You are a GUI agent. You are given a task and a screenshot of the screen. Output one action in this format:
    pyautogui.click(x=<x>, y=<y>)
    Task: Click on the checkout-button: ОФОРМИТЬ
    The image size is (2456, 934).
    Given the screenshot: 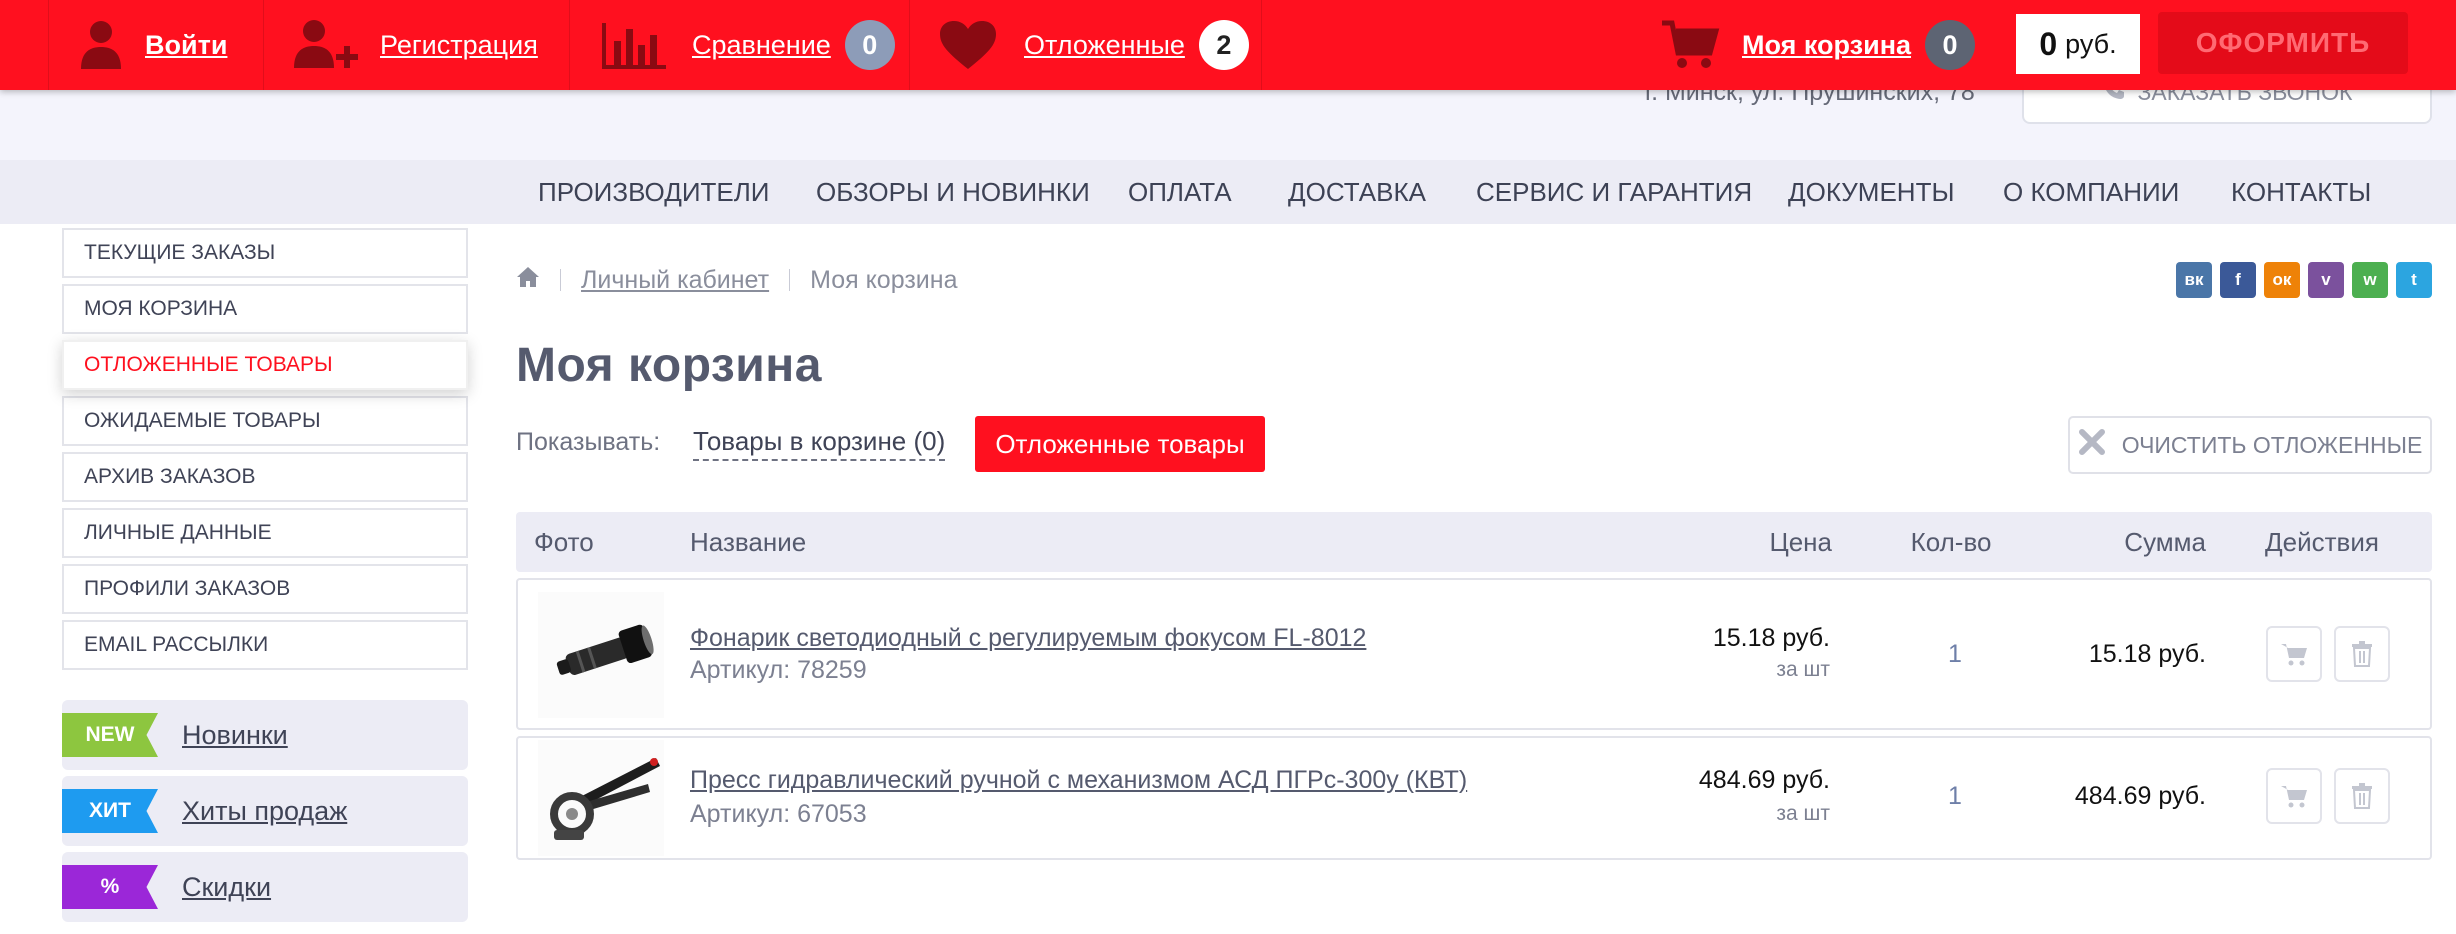 What is the action you would take?
    pyautogui.click(x=2283, y=43)
    